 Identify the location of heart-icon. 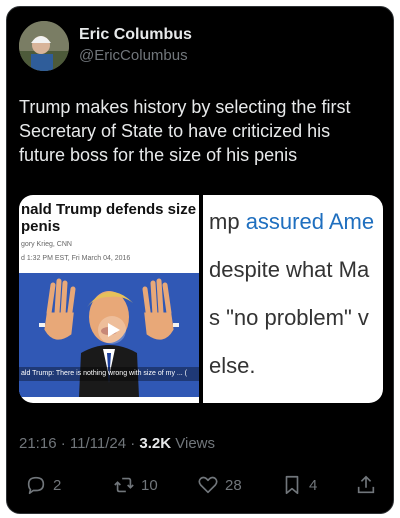
(208, 485).